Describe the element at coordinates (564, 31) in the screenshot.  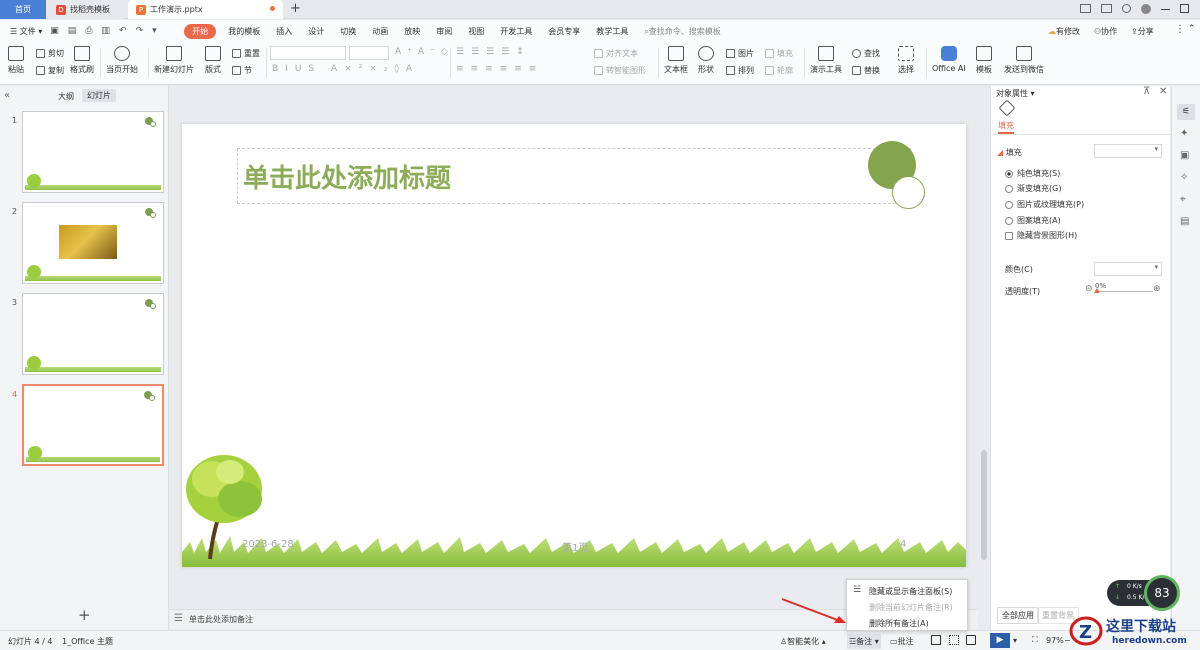
I see `menu-member: 会员专享` at that location.